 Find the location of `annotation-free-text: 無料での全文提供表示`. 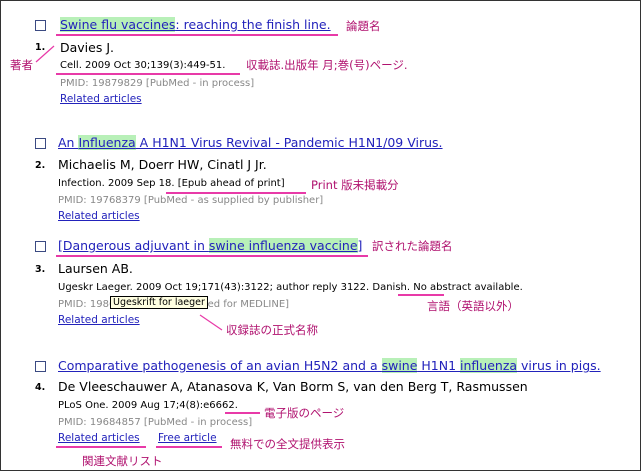

annotation-free-text: 無料での全文提供表示 is located at coordinates (287, 444).